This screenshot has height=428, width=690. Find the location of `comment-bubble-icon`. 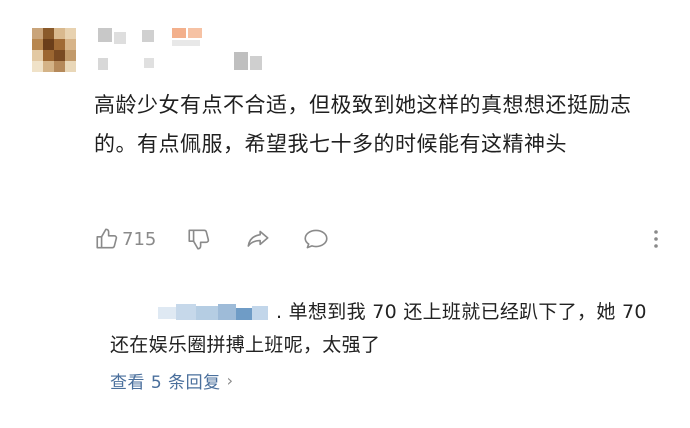

comment-bubble-icon is located at coordinates (316, 239).